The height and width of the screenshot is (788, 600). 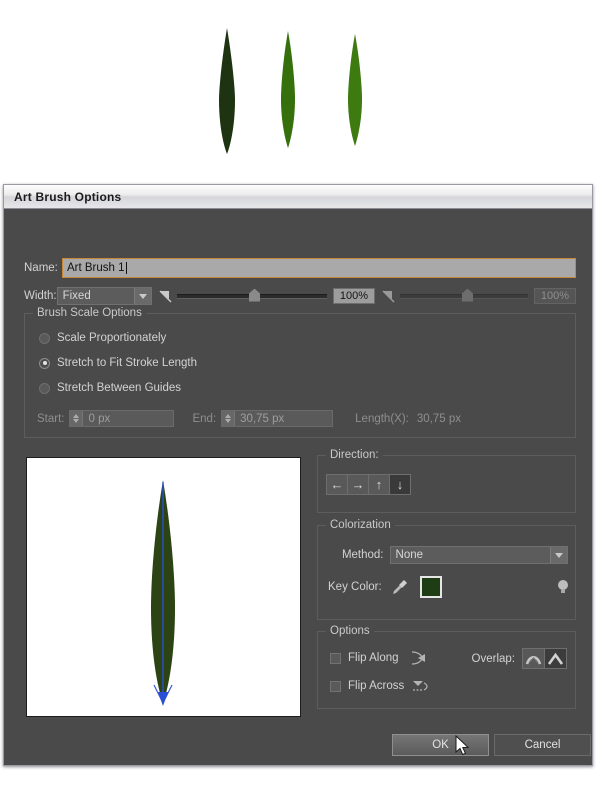 I want to click on ok-label: OK, so click(x=440, y=745).